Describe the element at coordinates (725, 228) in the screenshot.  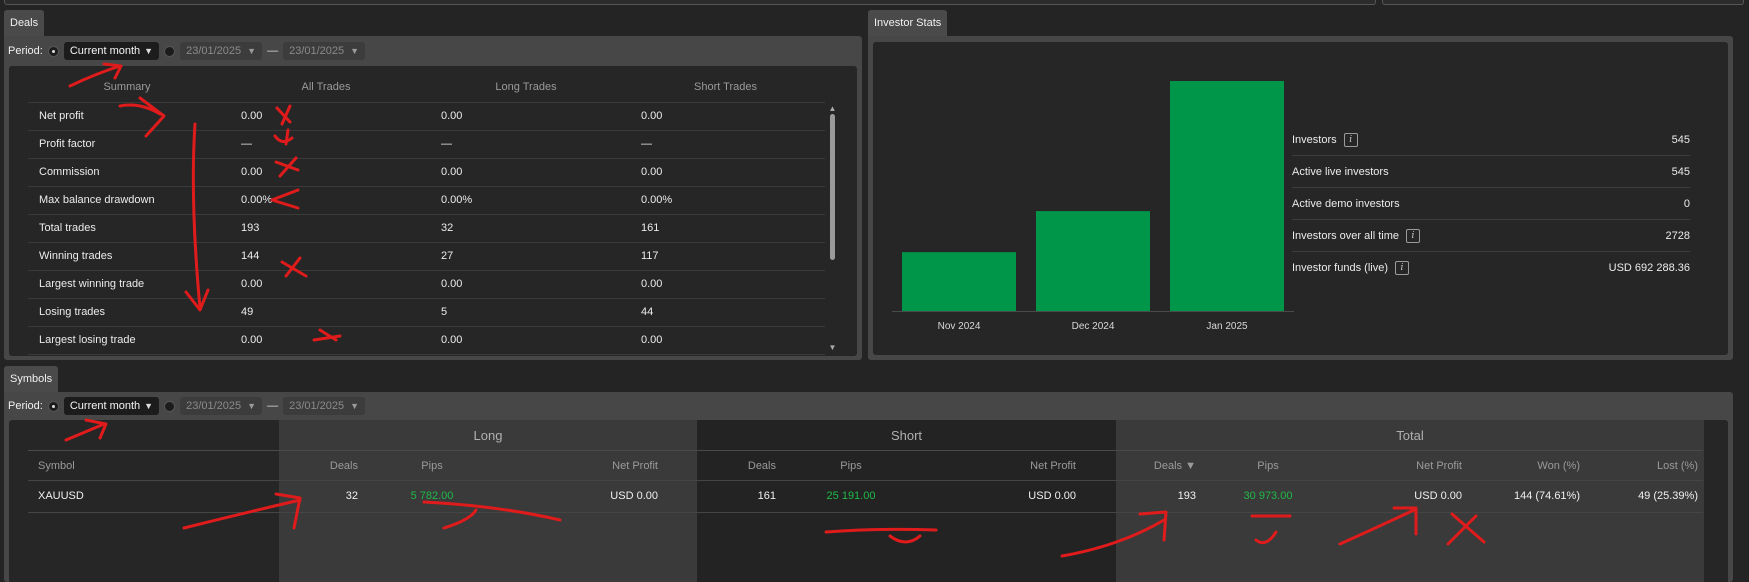
I see `deals-cell-value: 161` at that location.